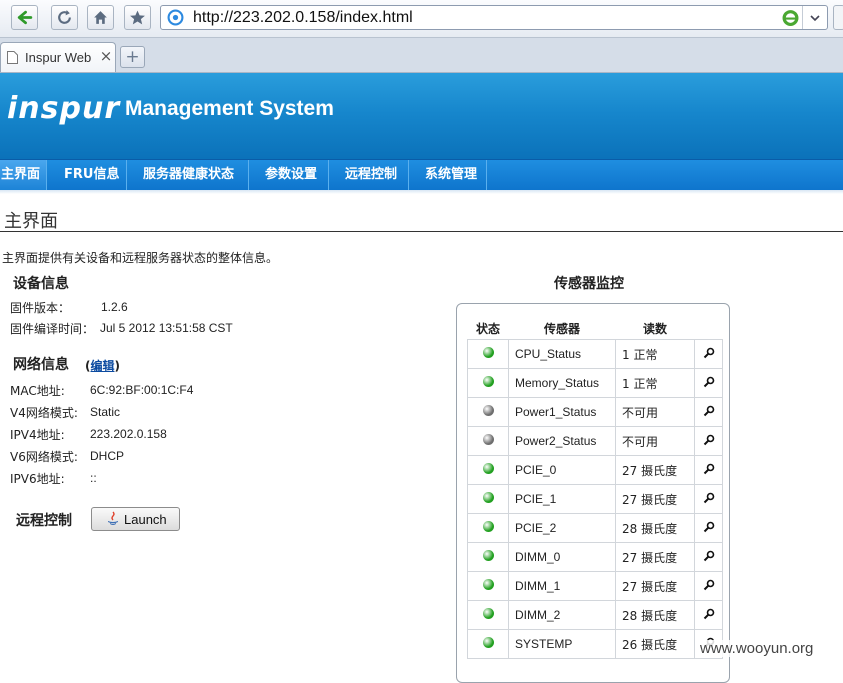  Describe the element at coordinates (140, 258) in the screenshot. I see `page-description: 主界面提供有关设备和远程服务器状态的整体信息。` at that location.